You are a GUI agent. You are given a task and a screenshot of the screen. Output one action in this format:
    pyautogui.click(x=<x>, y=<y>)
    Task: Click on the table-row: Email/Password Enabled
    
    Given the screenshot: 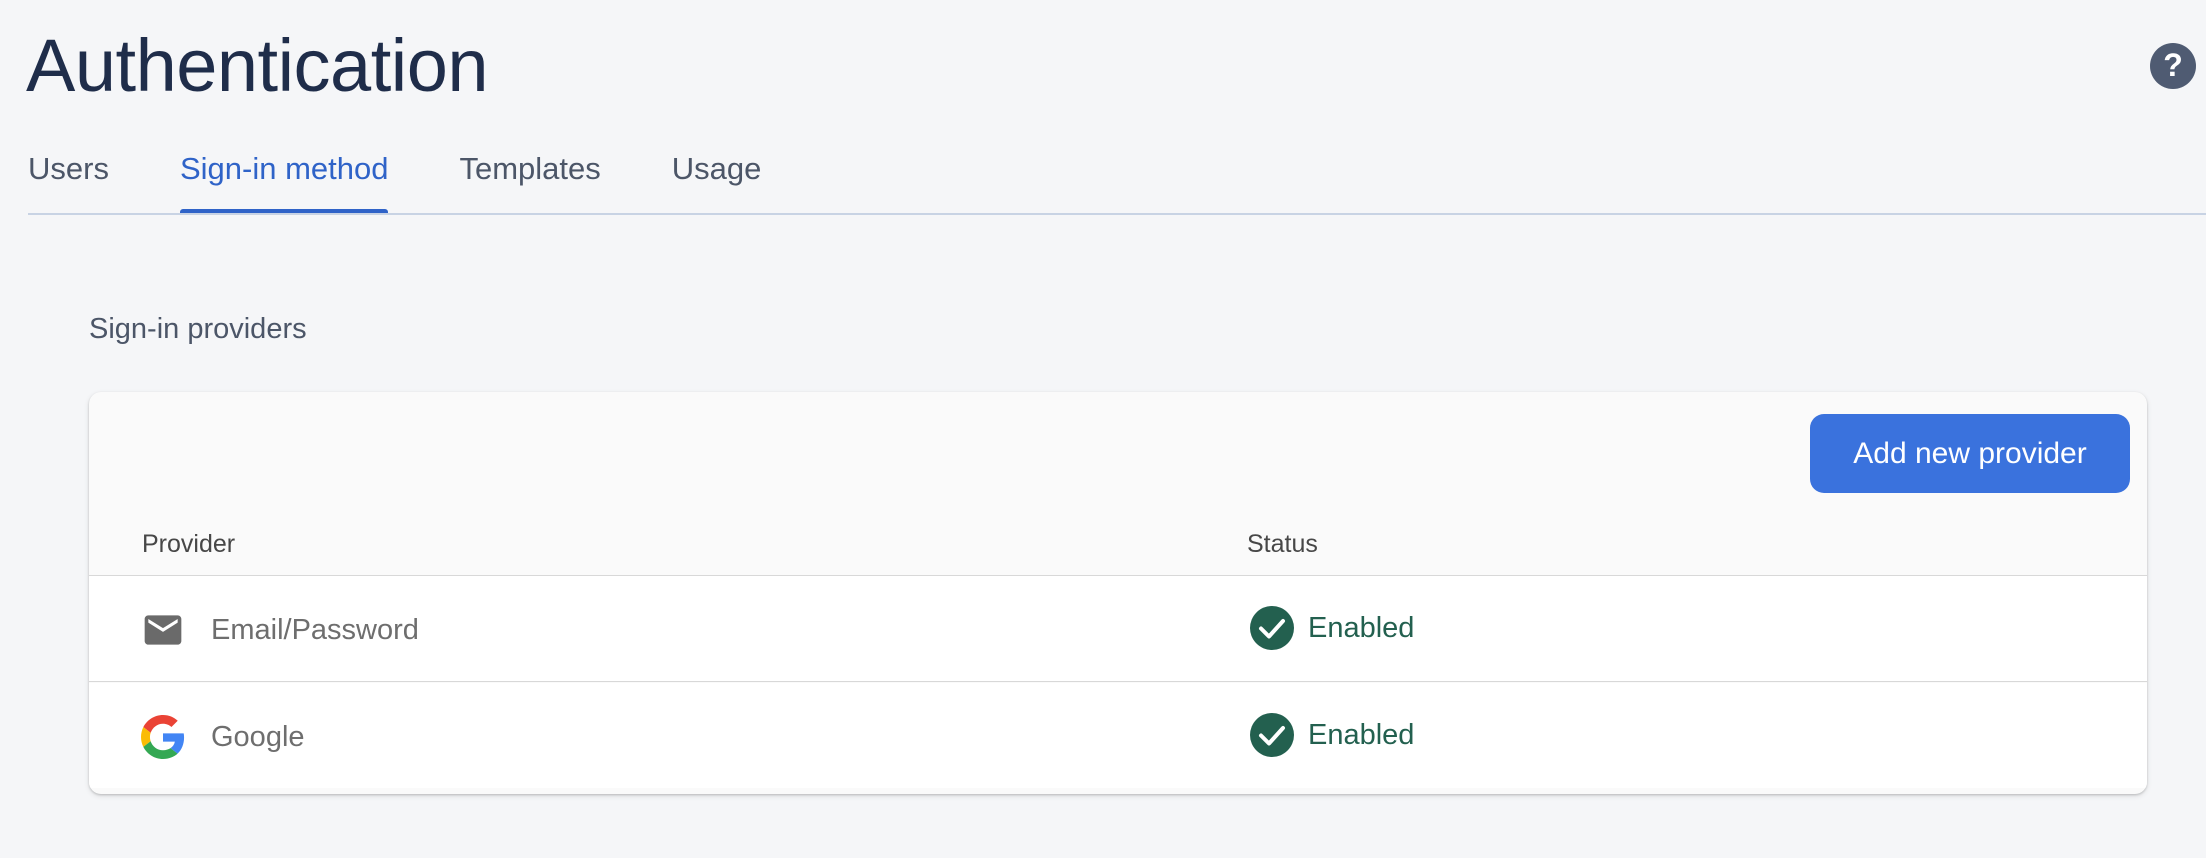 What is the action you would take?
    pyautogui.click(x=1118, y=629)
    